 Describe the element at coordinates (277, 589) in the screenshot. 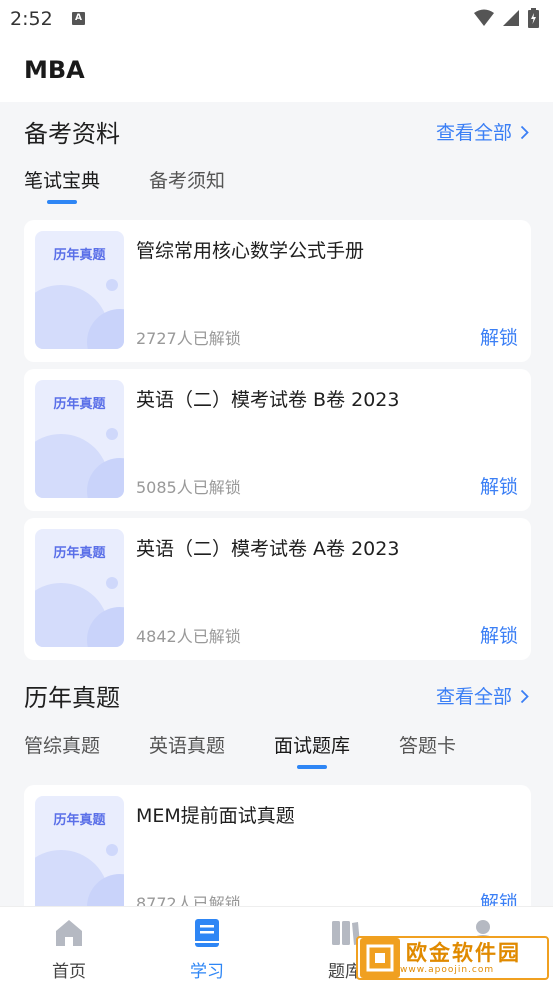

I see `material-card: 历年真题 英语（二）模考试卷 A卷 2023 4842人已解锁 解锁` at that location.